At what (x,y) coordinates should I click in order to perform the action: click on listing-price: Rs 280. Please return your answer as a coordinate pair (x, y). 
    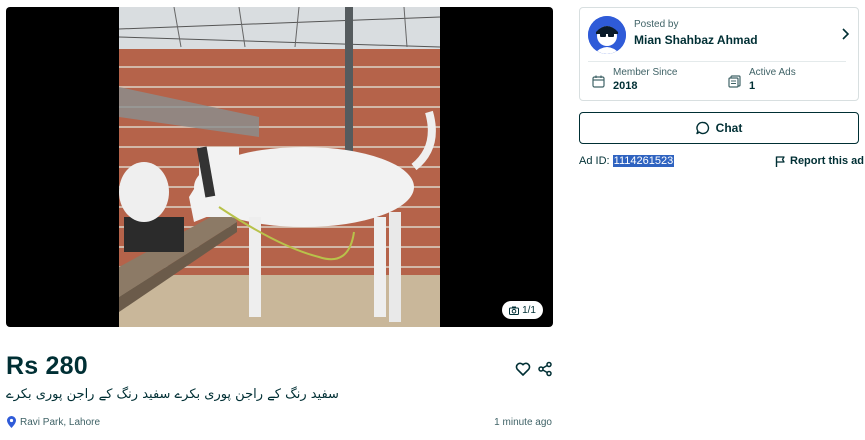
    Looking at the image, I should click on (47, 366).